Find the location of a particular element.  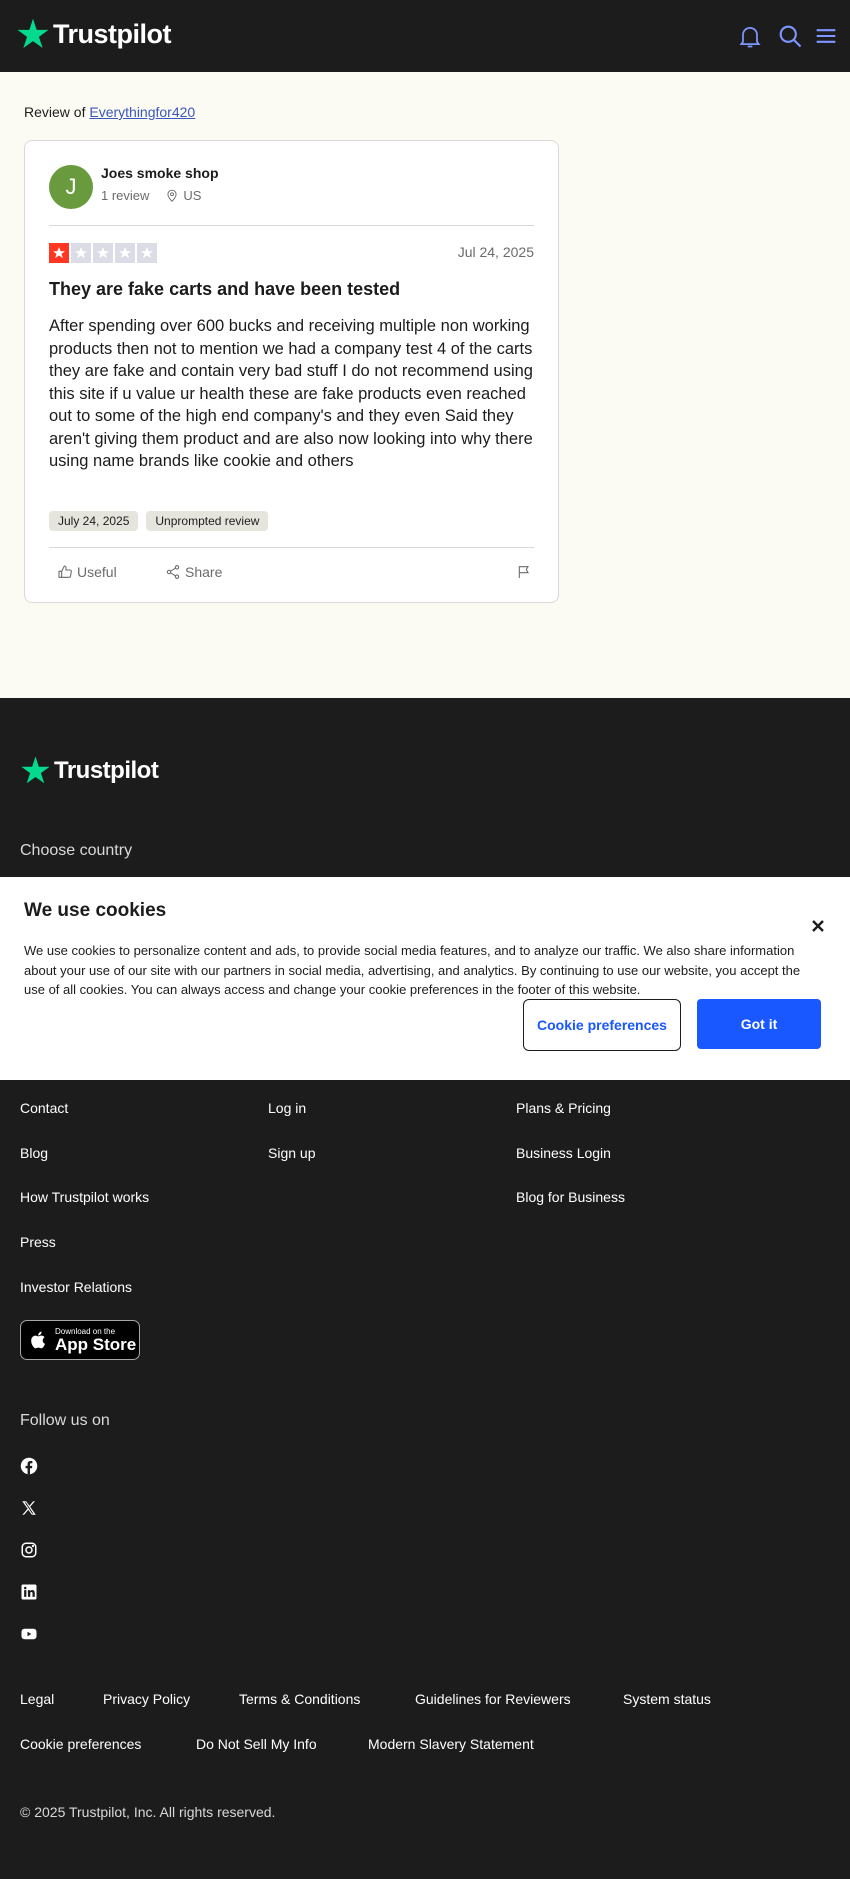

trustpilot-wordmark: Trustpilot is located at coordinates (112, 33).